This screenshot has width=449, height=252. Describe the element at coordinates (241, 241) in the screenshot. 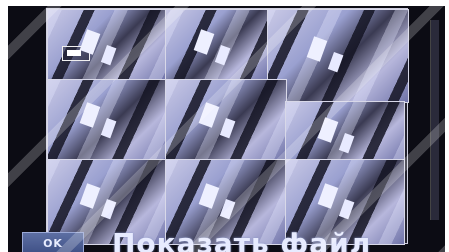

I see `show-file-caption: Показать файл` at that location.